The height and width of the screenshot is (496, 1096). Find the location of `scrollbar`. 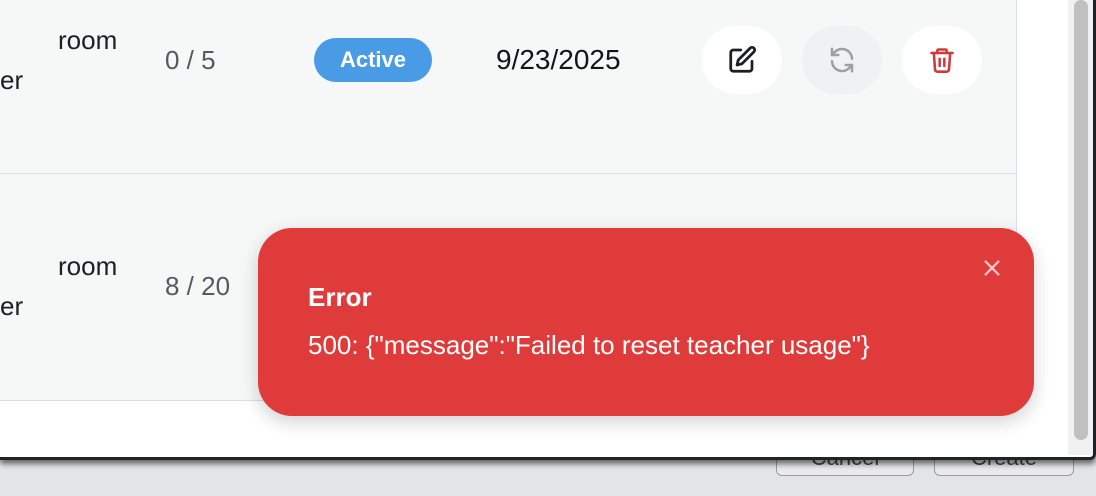

scrollbar is located at coordinates (1080, 227).